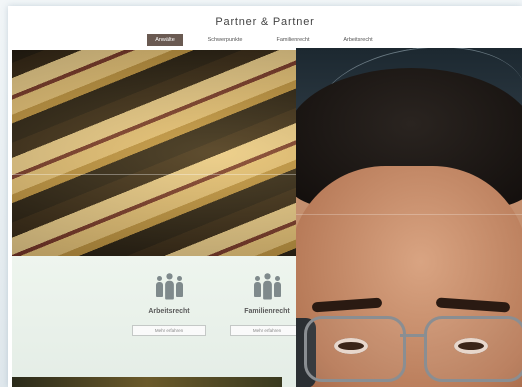 The image size is (522, 387). What do you see at coordinates (293, 40) in the screenshot?
I see `nav-item-familienrecht: Familienrecht` at bounding box center [293, 40].